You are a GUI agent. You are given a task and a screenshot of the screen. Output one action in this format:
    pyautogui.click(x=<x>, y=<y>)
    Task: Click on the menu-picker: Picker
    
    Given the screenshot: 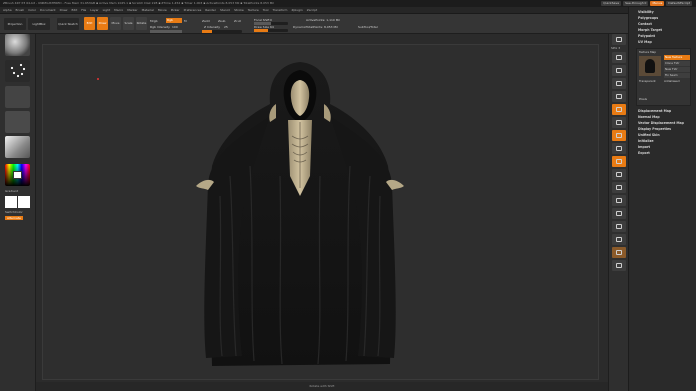 What is the action you would take?
    pyautogui.click(x=175, y=10)
    